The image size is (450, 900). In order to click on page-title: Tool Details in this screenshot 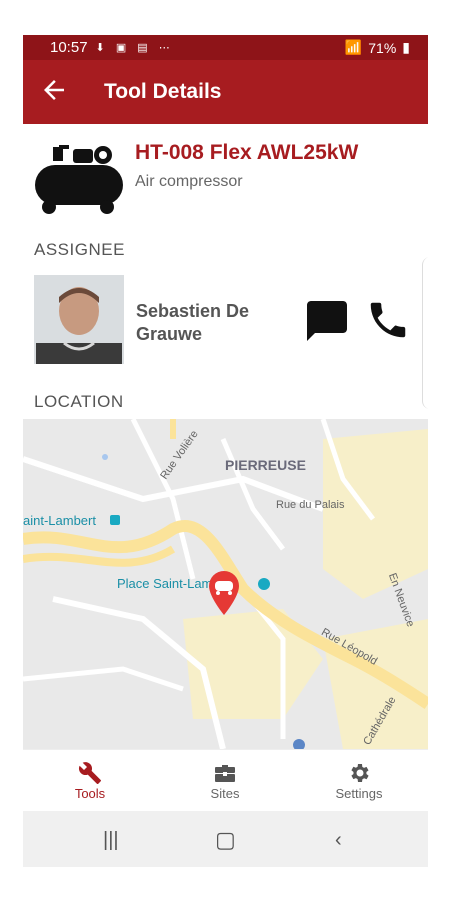, I will do `click(163, 91)`.